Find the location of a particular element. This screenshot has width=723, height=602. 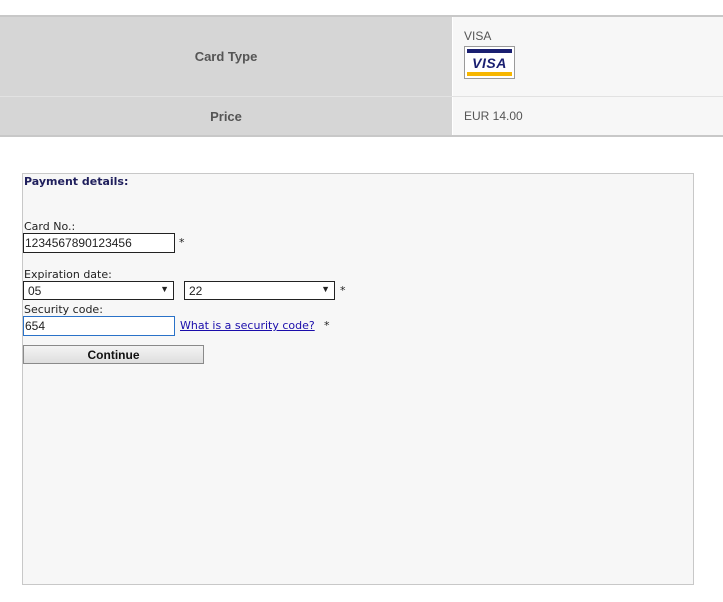

visa-logo-text: VISA is located at coordinates (489, 62).